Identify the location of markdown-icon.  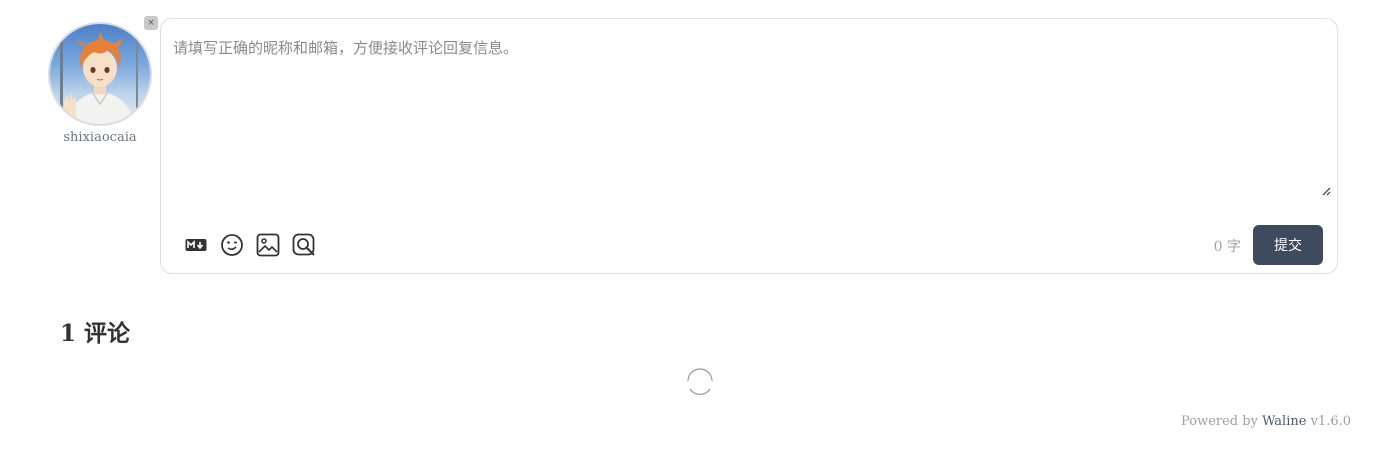
(196, 245).